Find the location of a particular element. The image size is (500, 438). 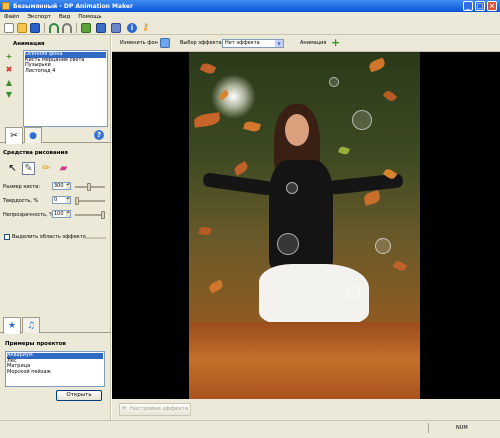

music-icon: ♫ is located at coordinates (31, 325).